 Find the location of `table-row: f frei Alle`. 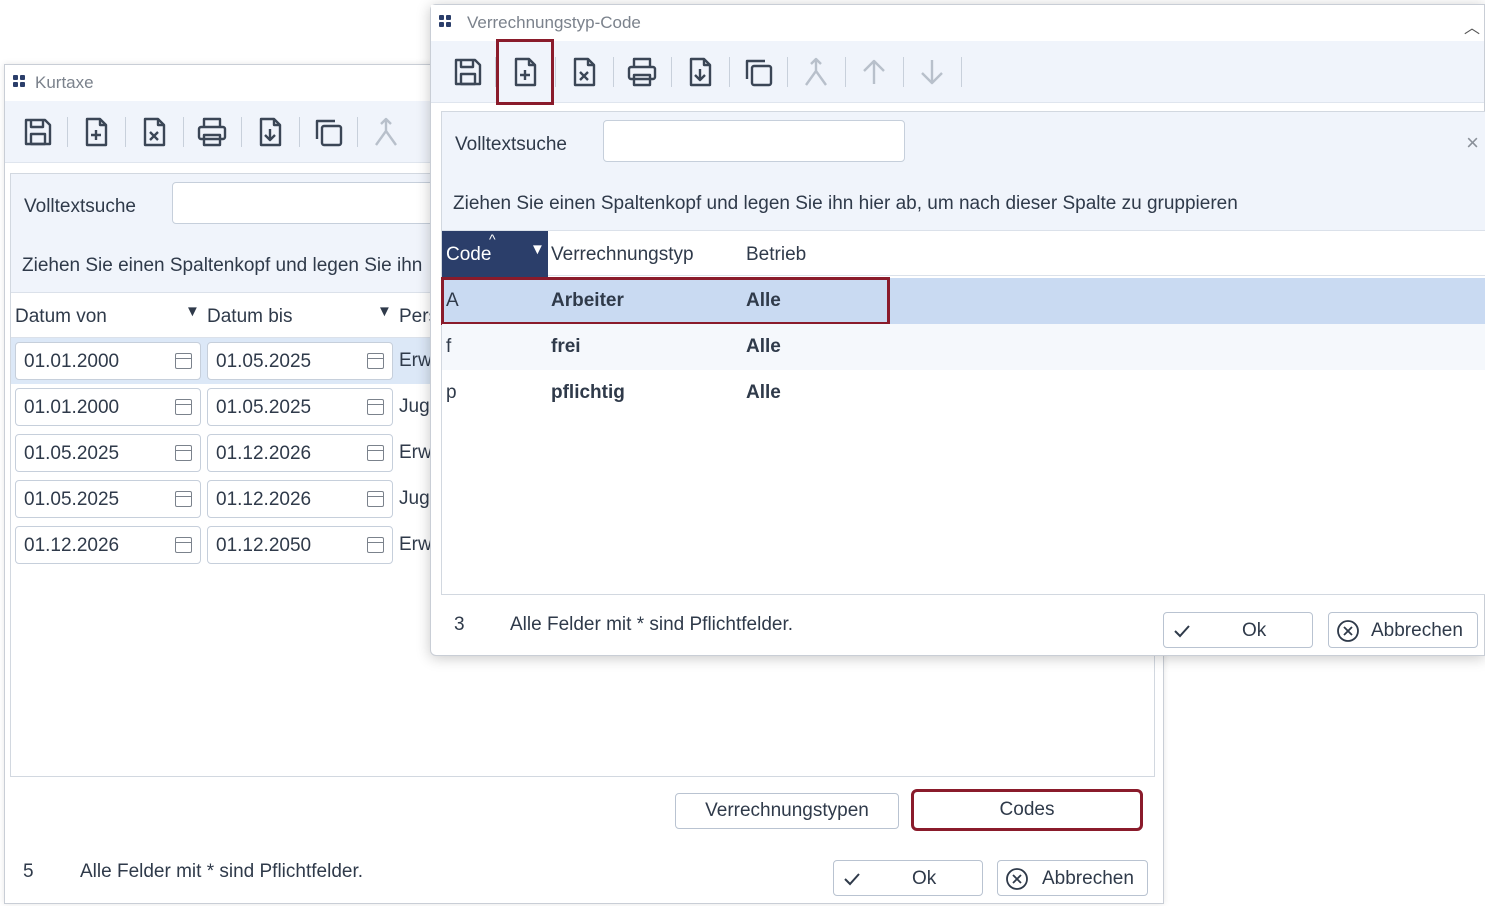

table-row: f frei Alle is located at coordinates (963, 347).